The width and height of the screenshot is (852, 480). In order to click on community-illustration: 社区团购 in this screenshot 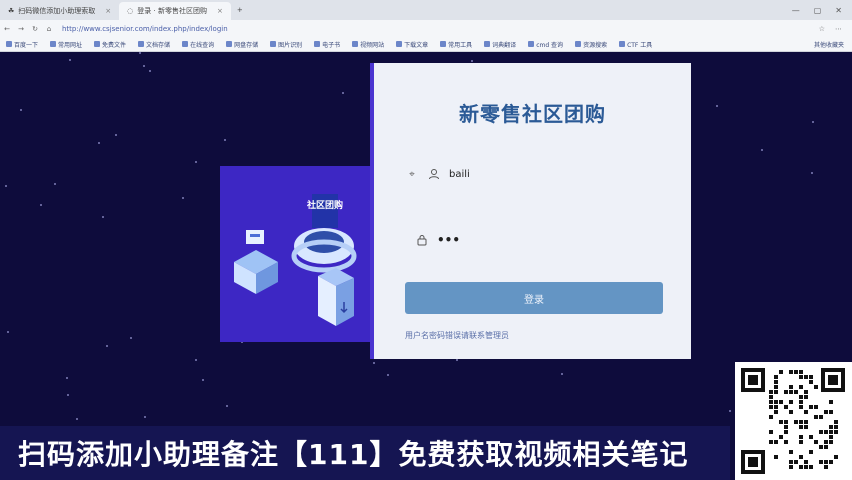, I will do `click(297, 254)`.